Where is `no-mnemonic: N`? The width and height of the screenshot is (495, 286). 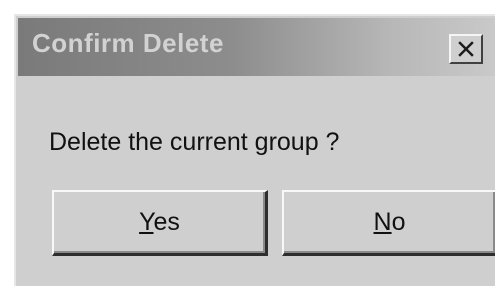 no-mnemonic: N is located at coordinates (382, 222).